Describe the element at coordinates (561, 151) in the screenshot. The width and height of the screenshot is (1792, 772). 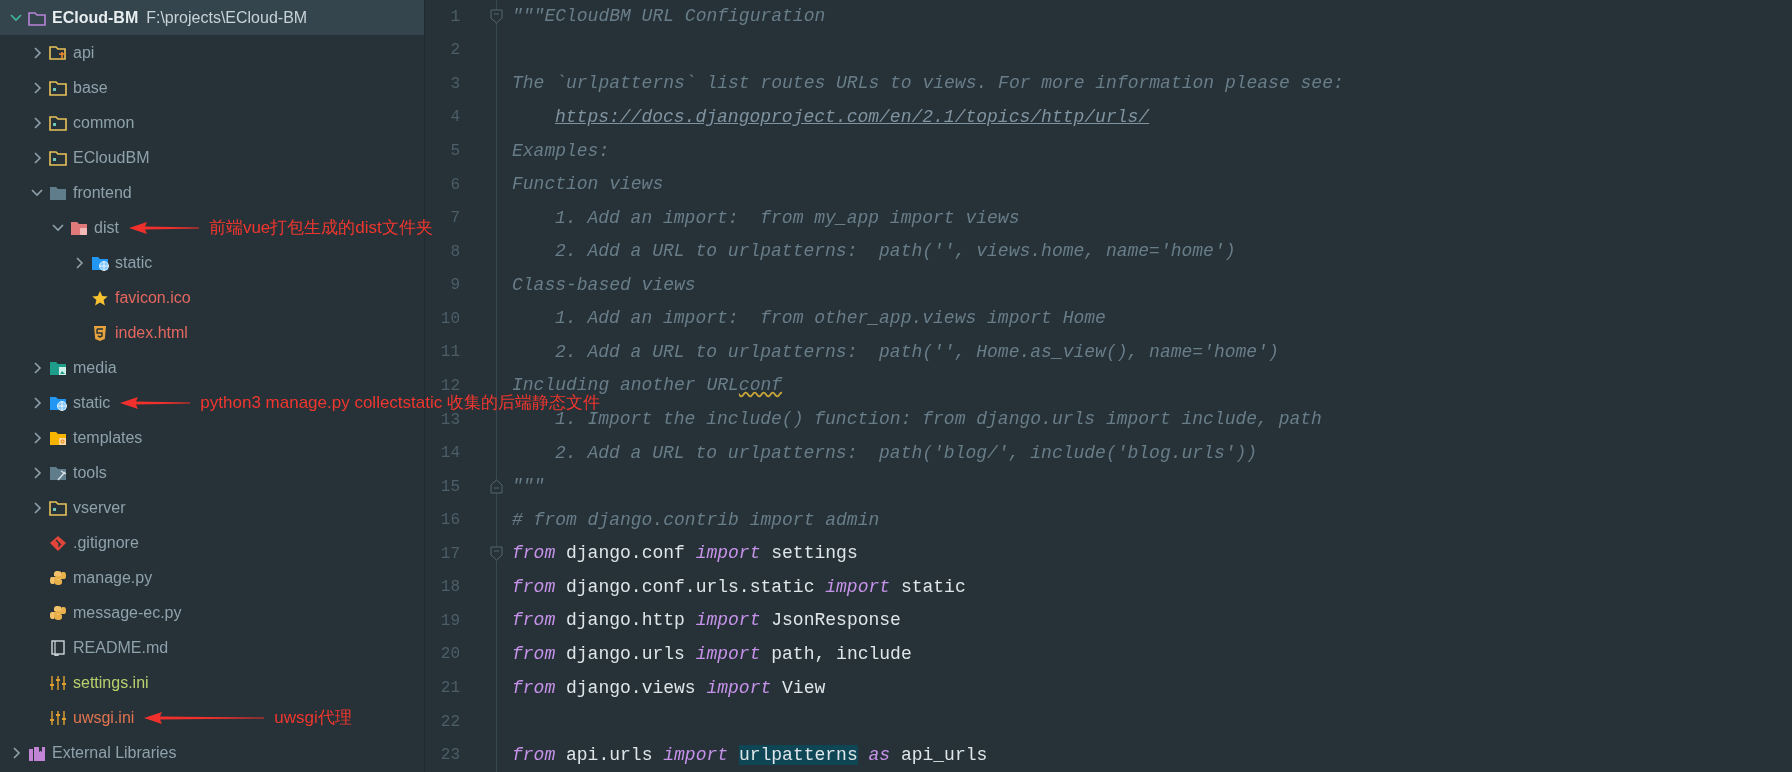
I see `code-line: Examples:` at that location.